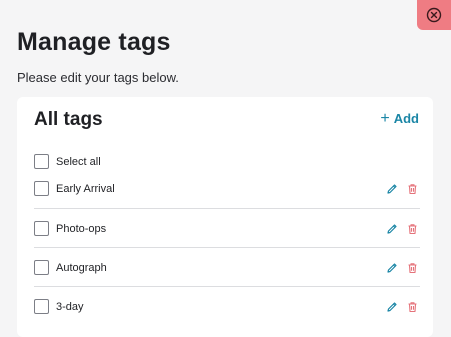  Describe the element at coordinates (227, 267) in the screenshot. I see `tag-row: Autograph` at that location.